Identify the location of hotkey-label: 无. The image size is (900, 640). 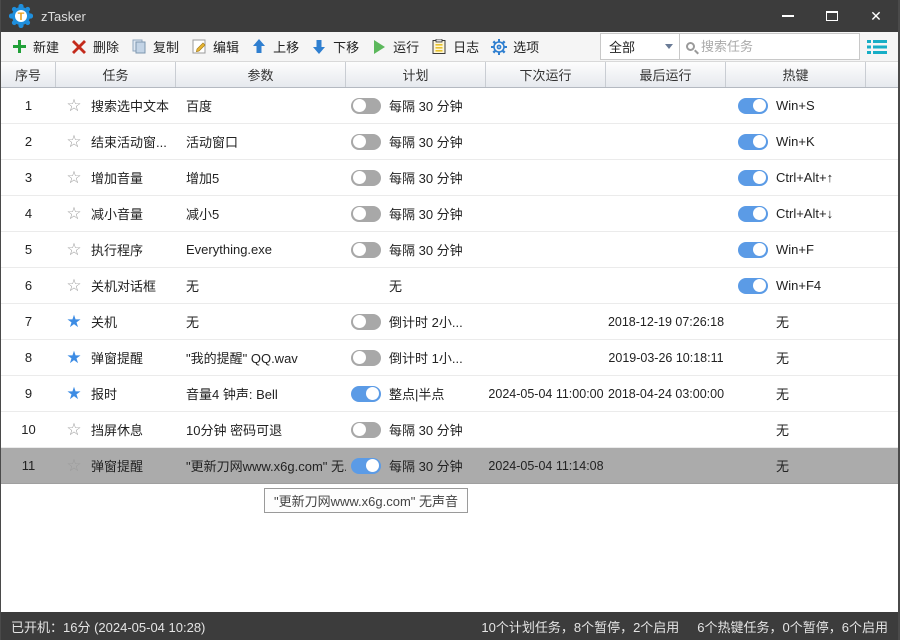
(783, 430).